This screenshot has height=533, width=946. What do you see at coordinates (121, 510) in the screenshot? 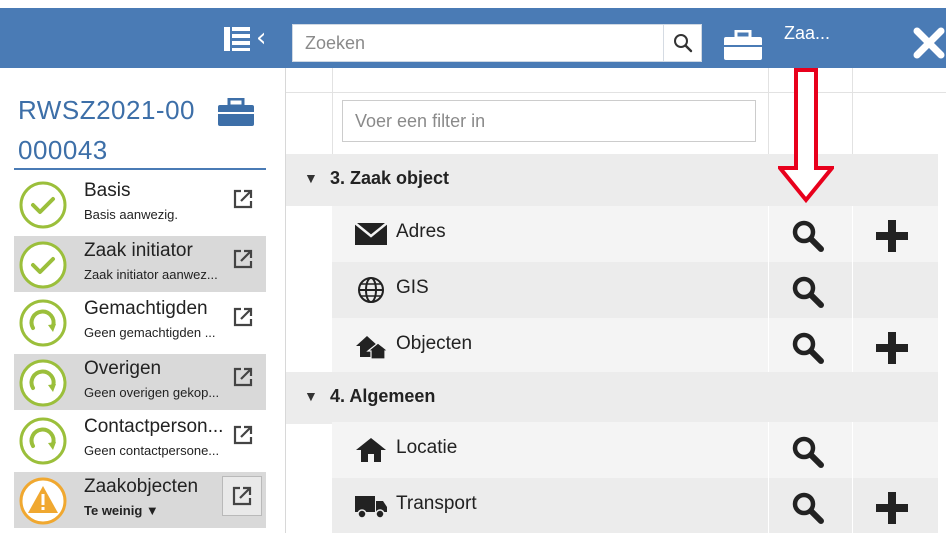
I see `step-subtitle: Te weinig ▼` at bounding box center [121, 510].